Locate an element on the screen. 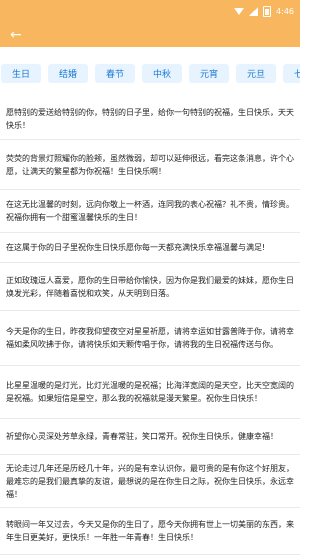 The height and width of the screenshot is (555, 320). wish-text: 愿特别的爱送给特别的你，特别的日子里，给你一句特别的祝福，生日快乐，天天快乐！ is located at coordinates (150, 118).